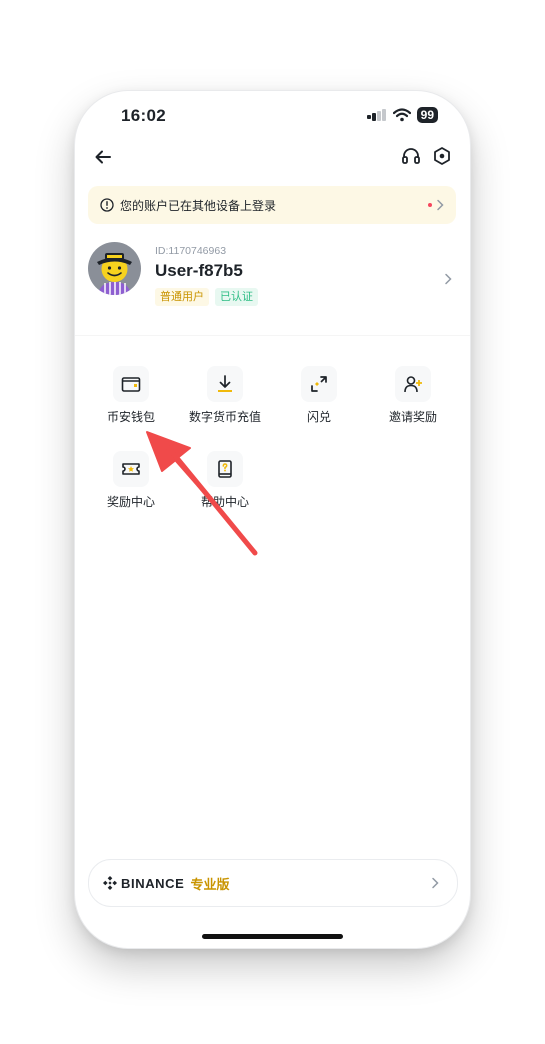 This screenshot has width=545, height=1044. Describe the element at coordinates (448, 279) in the screenshot. I see `profile-chevron-right-icon` at that location.